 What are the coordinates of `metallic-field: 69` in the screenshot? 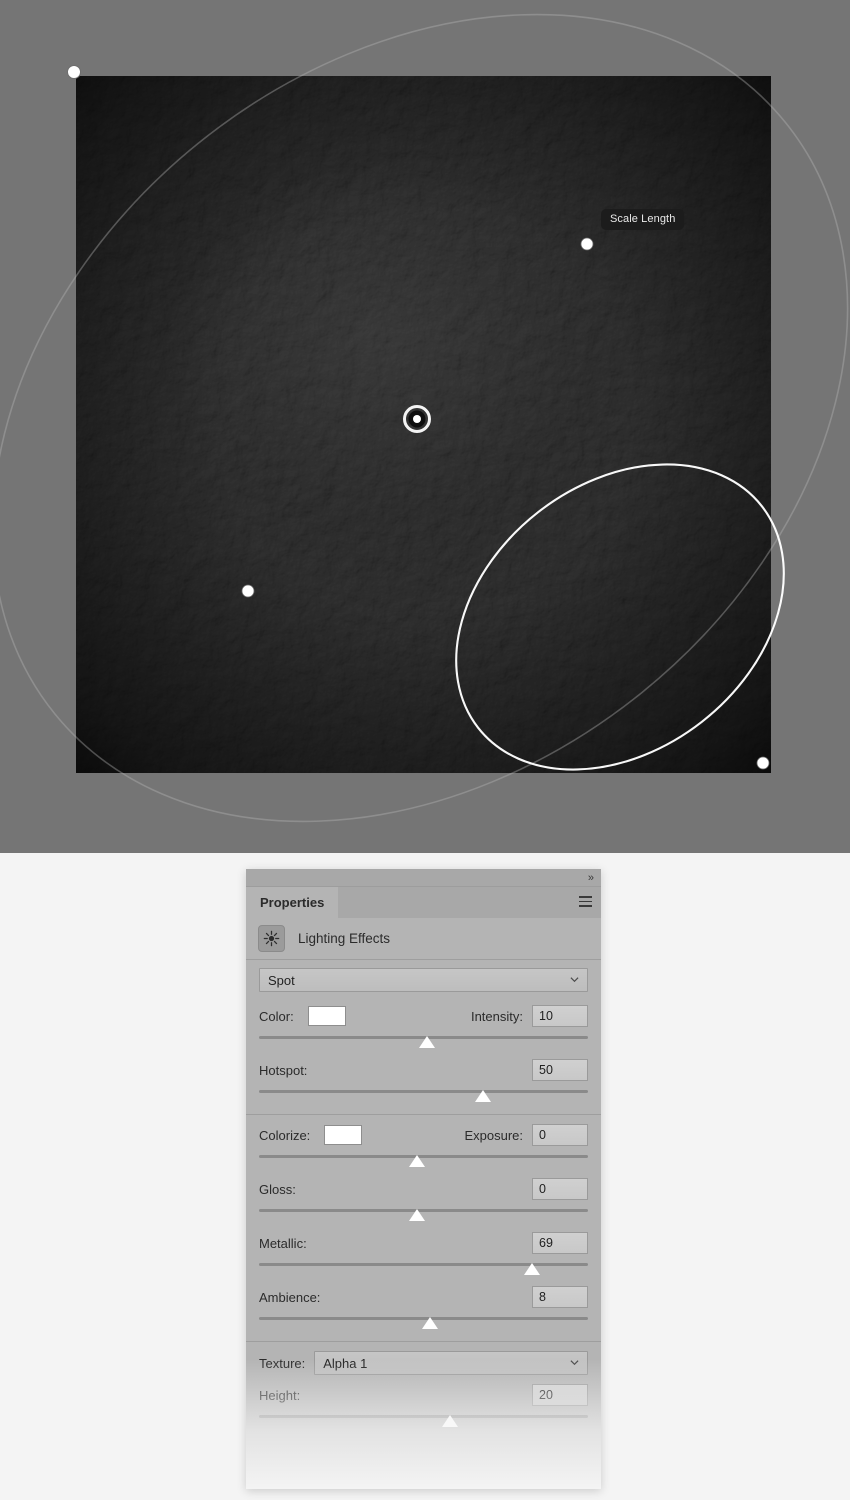 It's located at (560, 1243).